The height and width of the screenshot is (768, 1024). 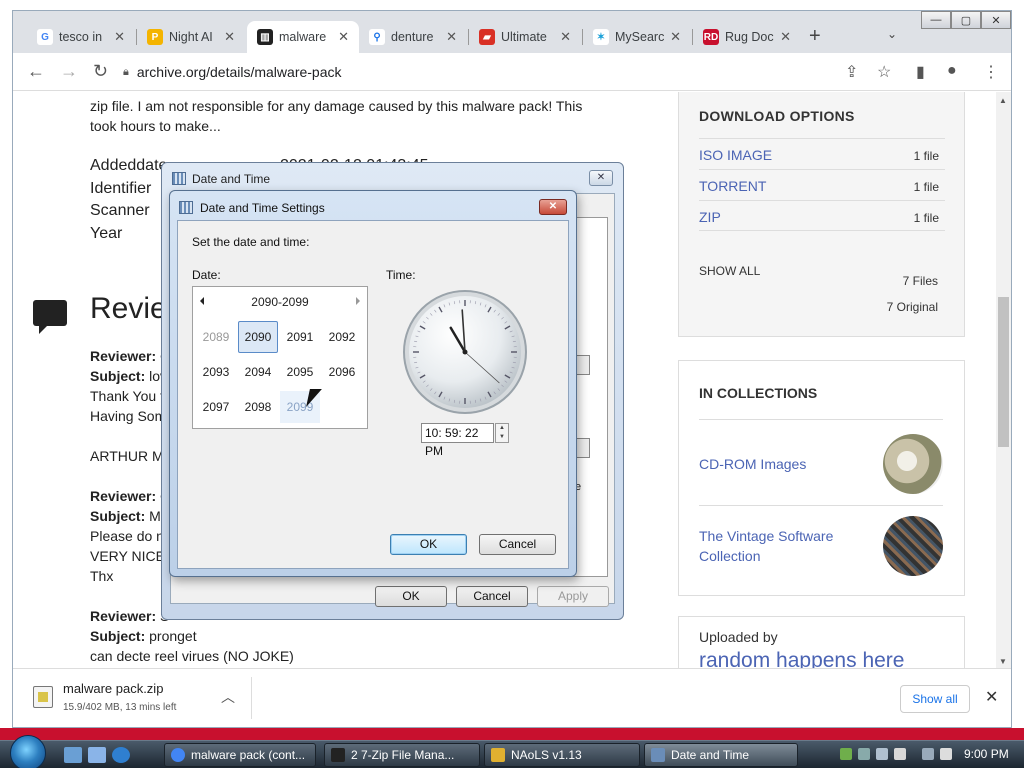 What do you see at coordinates (73, 755) in the screenshot?
I see `show-desktop-icon` at bounding box center [73, 755].